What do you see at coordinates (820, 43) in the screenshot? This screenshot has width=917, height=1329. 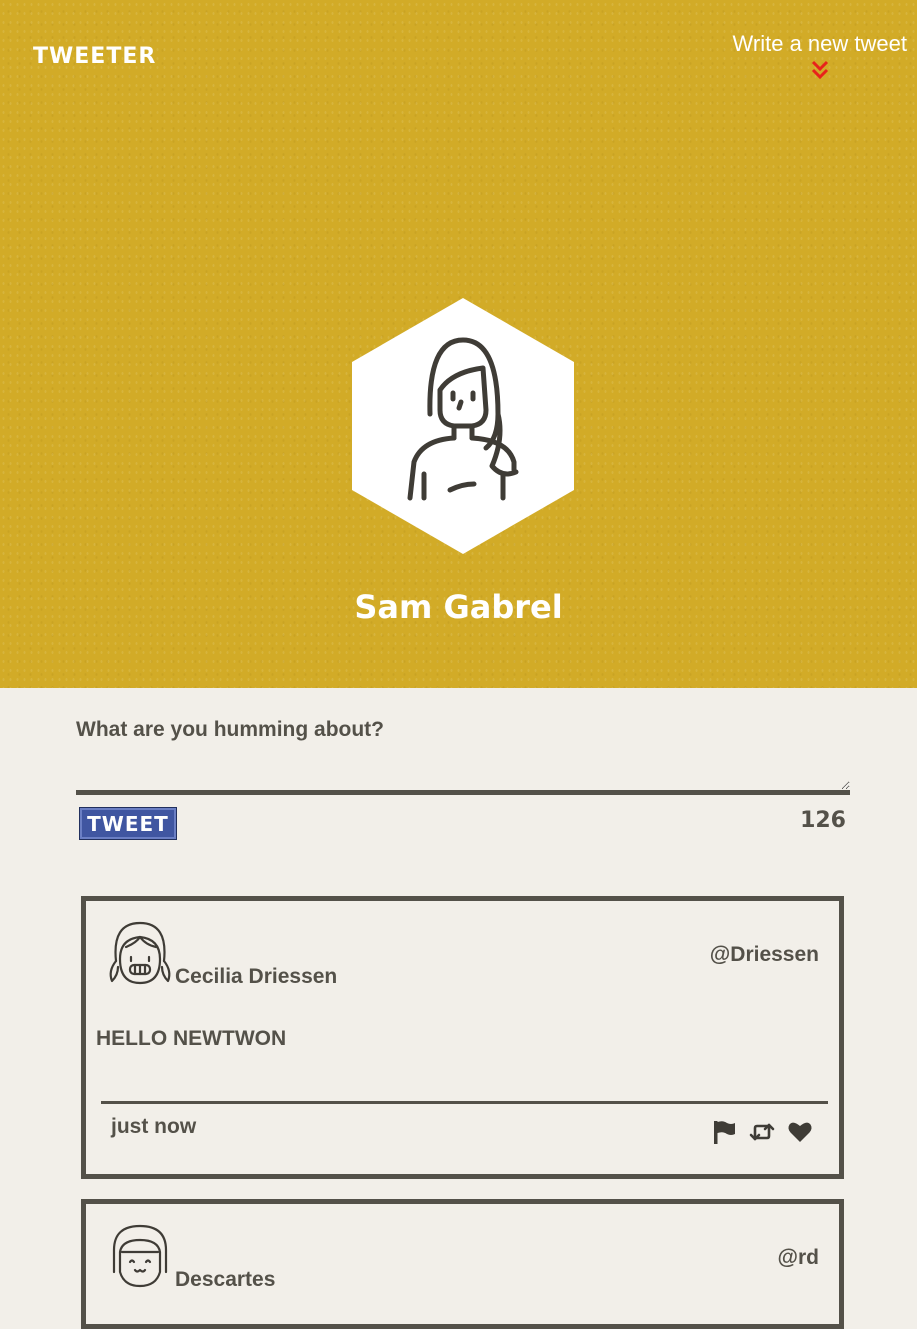 I see `write-new-tweet-label: Write a new tweet` at bounding box center [820, 43].